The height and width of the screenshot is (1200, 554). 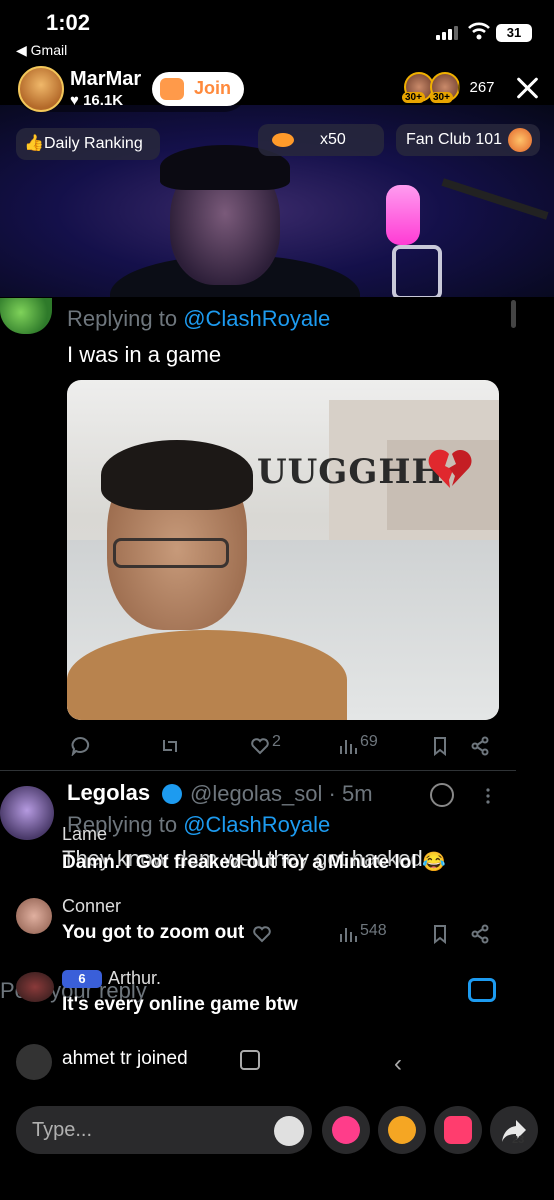 What do you see at coordinates (122, 318) in the screenshot?
I see `replying-to-prefix: Replying to` at bounding box center [122, 318].